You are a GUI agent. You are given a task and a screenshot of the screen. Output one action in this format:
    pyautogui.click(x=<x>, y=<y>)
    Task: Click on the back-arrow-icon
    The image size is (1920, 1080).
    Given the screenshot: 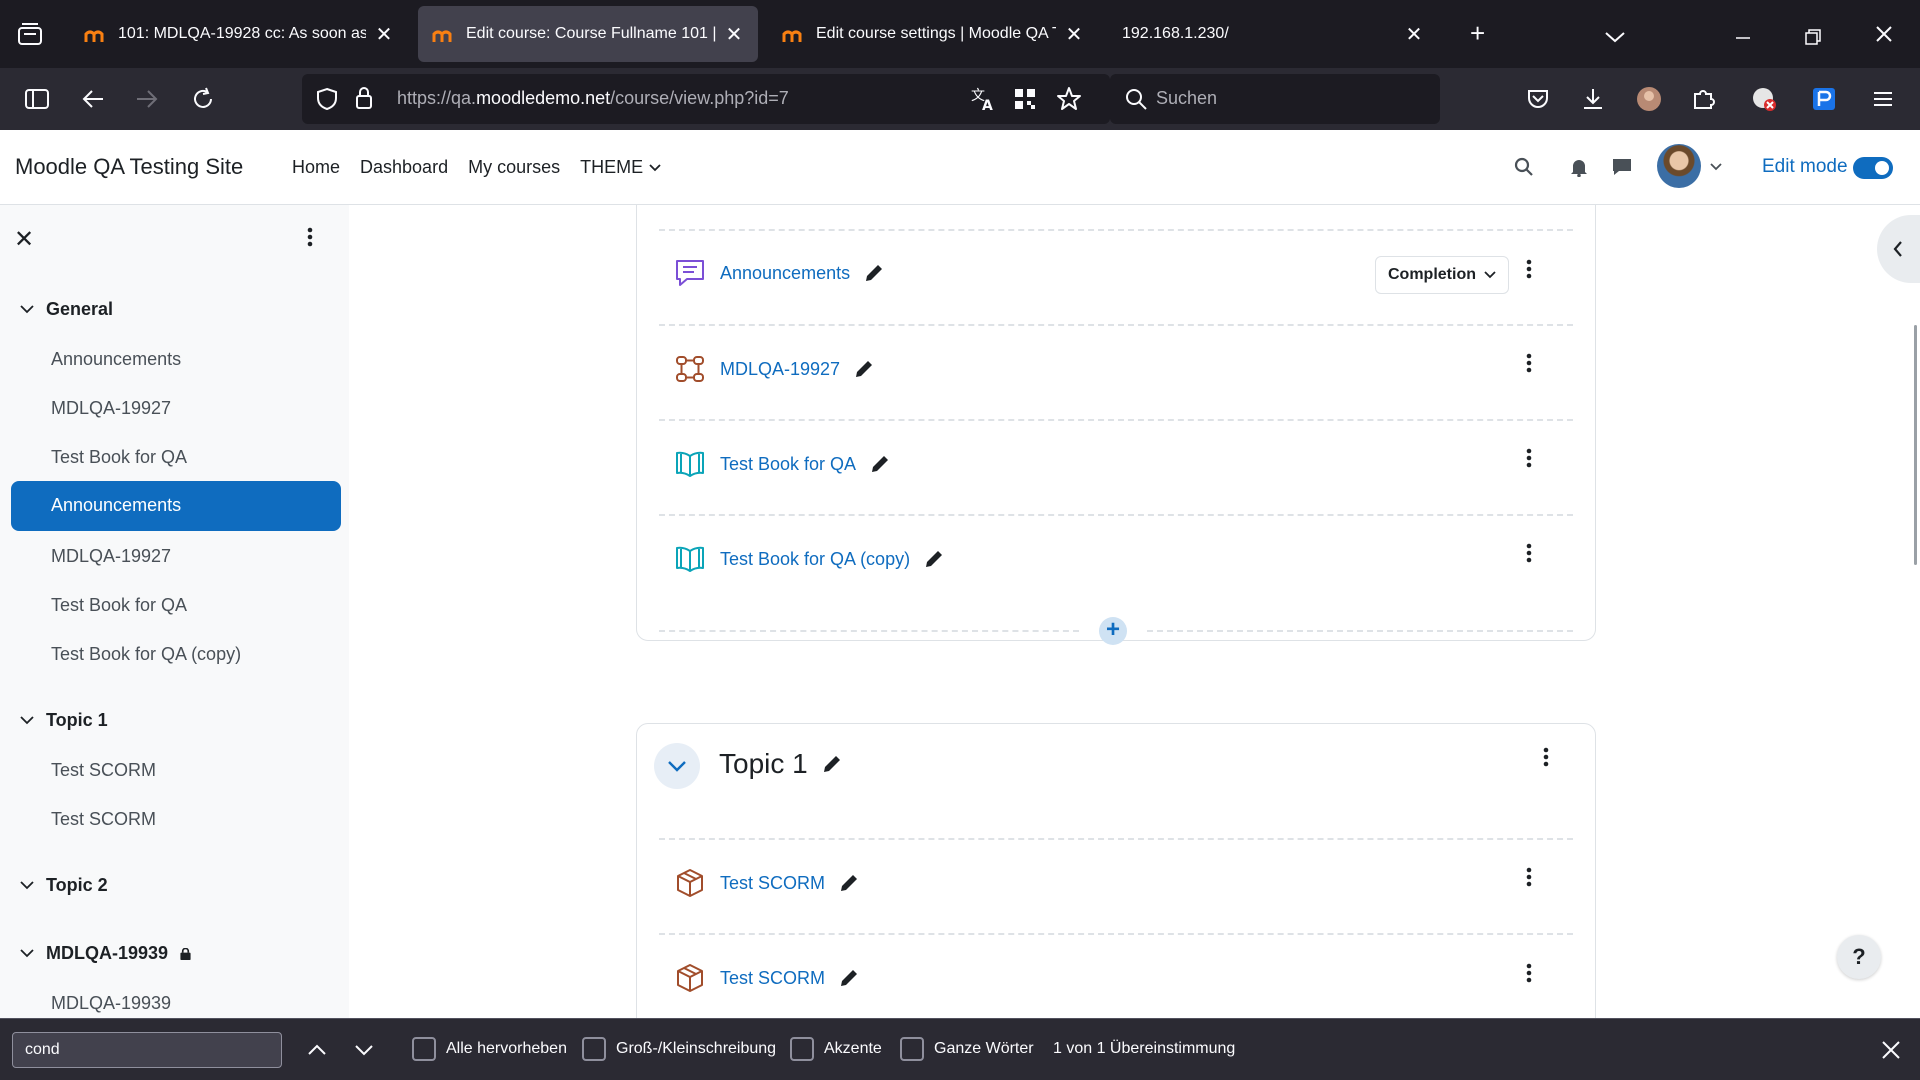 What is the action you would take?
    pyautogui.click(x=93, y=99)
    